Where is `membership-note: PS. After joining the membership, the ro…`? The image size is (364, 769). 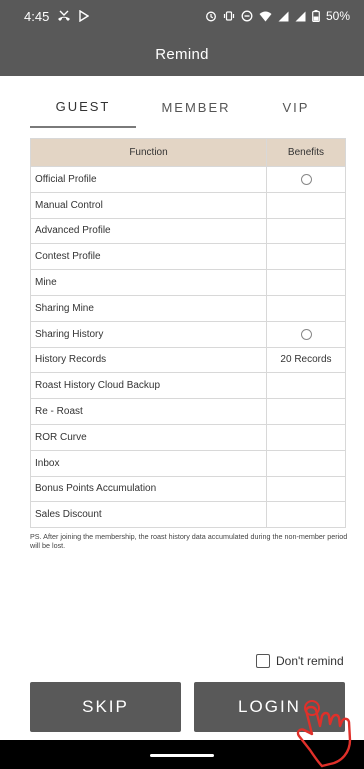
membership-note: PS. After joining the membership, the ro… is located at coordinates (189, 541).